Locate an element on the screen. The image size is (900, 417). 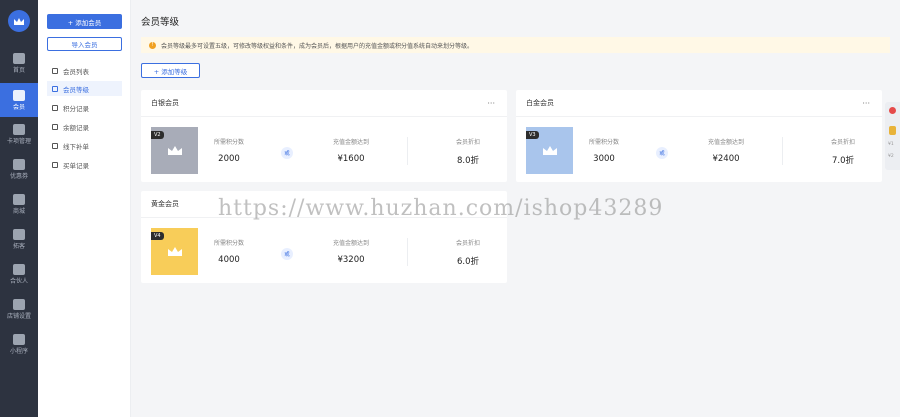
app-rail: 首页 会员 卡项管理 优惠券 商城 拓客 合伙人 店铺设置 小程序 is located at coordinates (19, 208).